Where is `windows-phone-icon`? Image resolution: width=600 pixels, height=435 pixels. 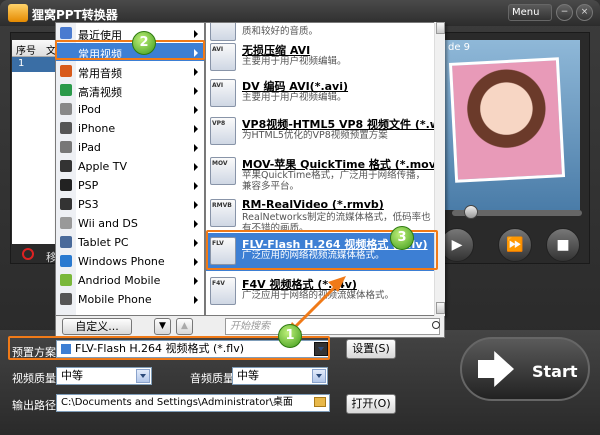 windows-phone-icon is located at coordinates (66, 261).